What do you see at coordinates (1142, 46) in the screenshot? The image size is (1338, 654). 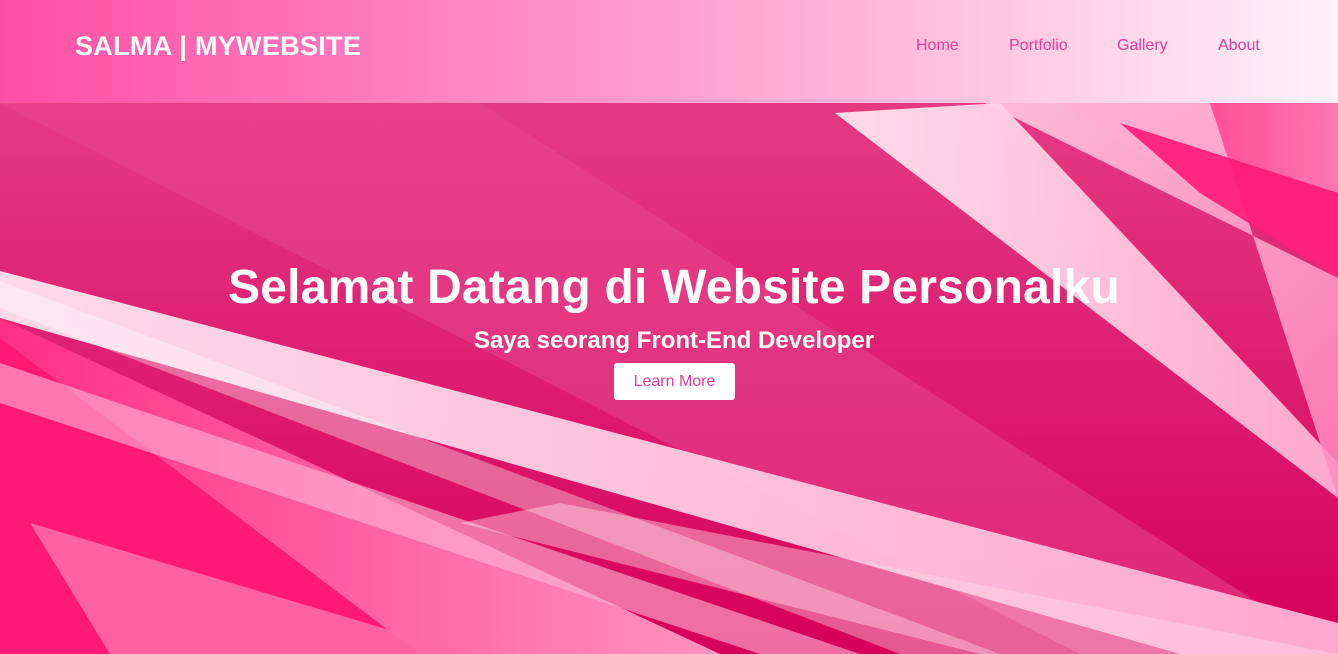 I see `nav-link-gallery: Gallery` at bounding box center [1142, 46].